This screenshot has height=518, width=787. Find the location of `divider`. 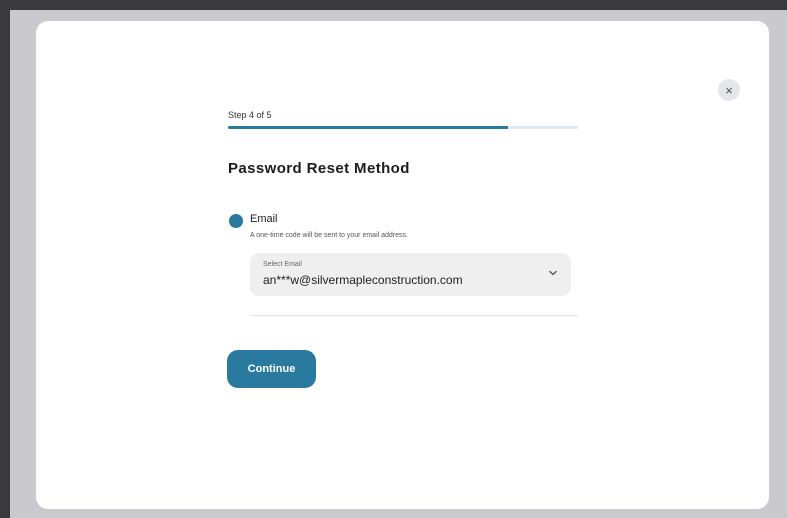

divider is located at coordinates (414, 315).